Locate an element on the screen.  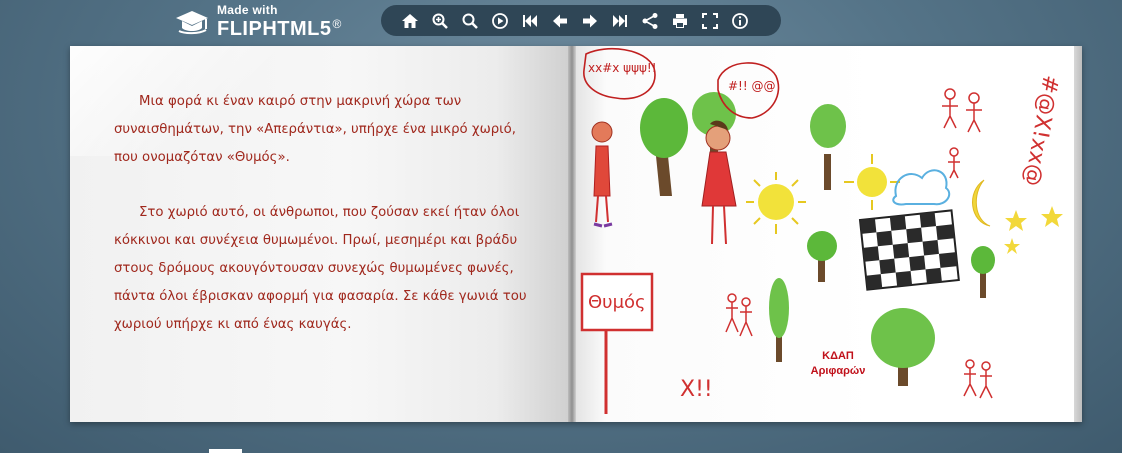
search-icon is located at coordinates (470, 21).